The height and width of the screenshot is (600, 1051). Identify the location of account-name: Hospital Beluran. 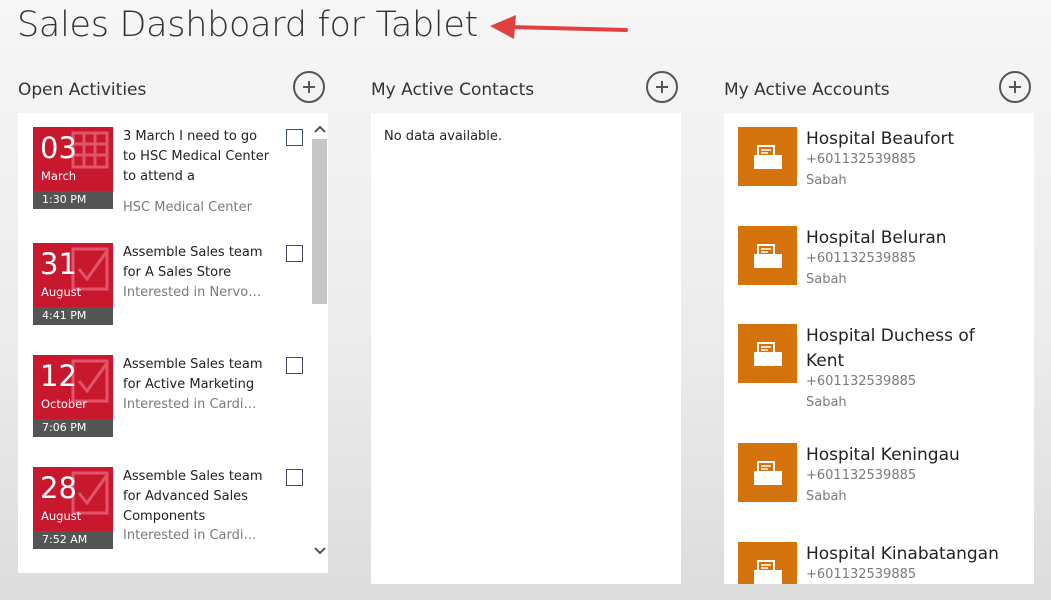
(876, 238).